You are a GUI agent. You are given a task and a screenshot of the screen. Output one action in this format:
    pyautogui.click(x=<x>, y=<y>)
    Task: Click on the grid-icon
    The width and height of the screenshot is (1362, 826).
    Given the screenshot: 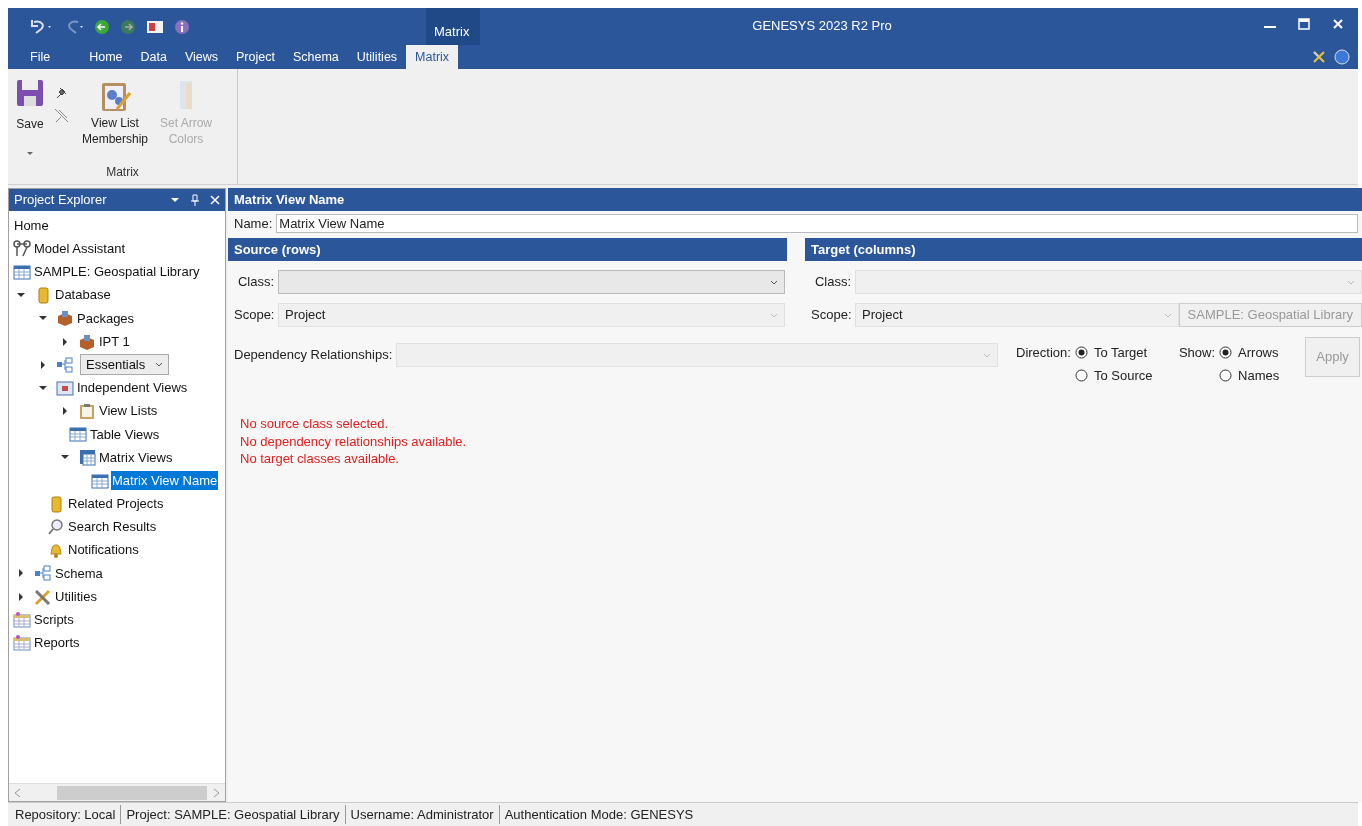 What is the action you would take?
    pyautogui.click(x=87, y=457)
    